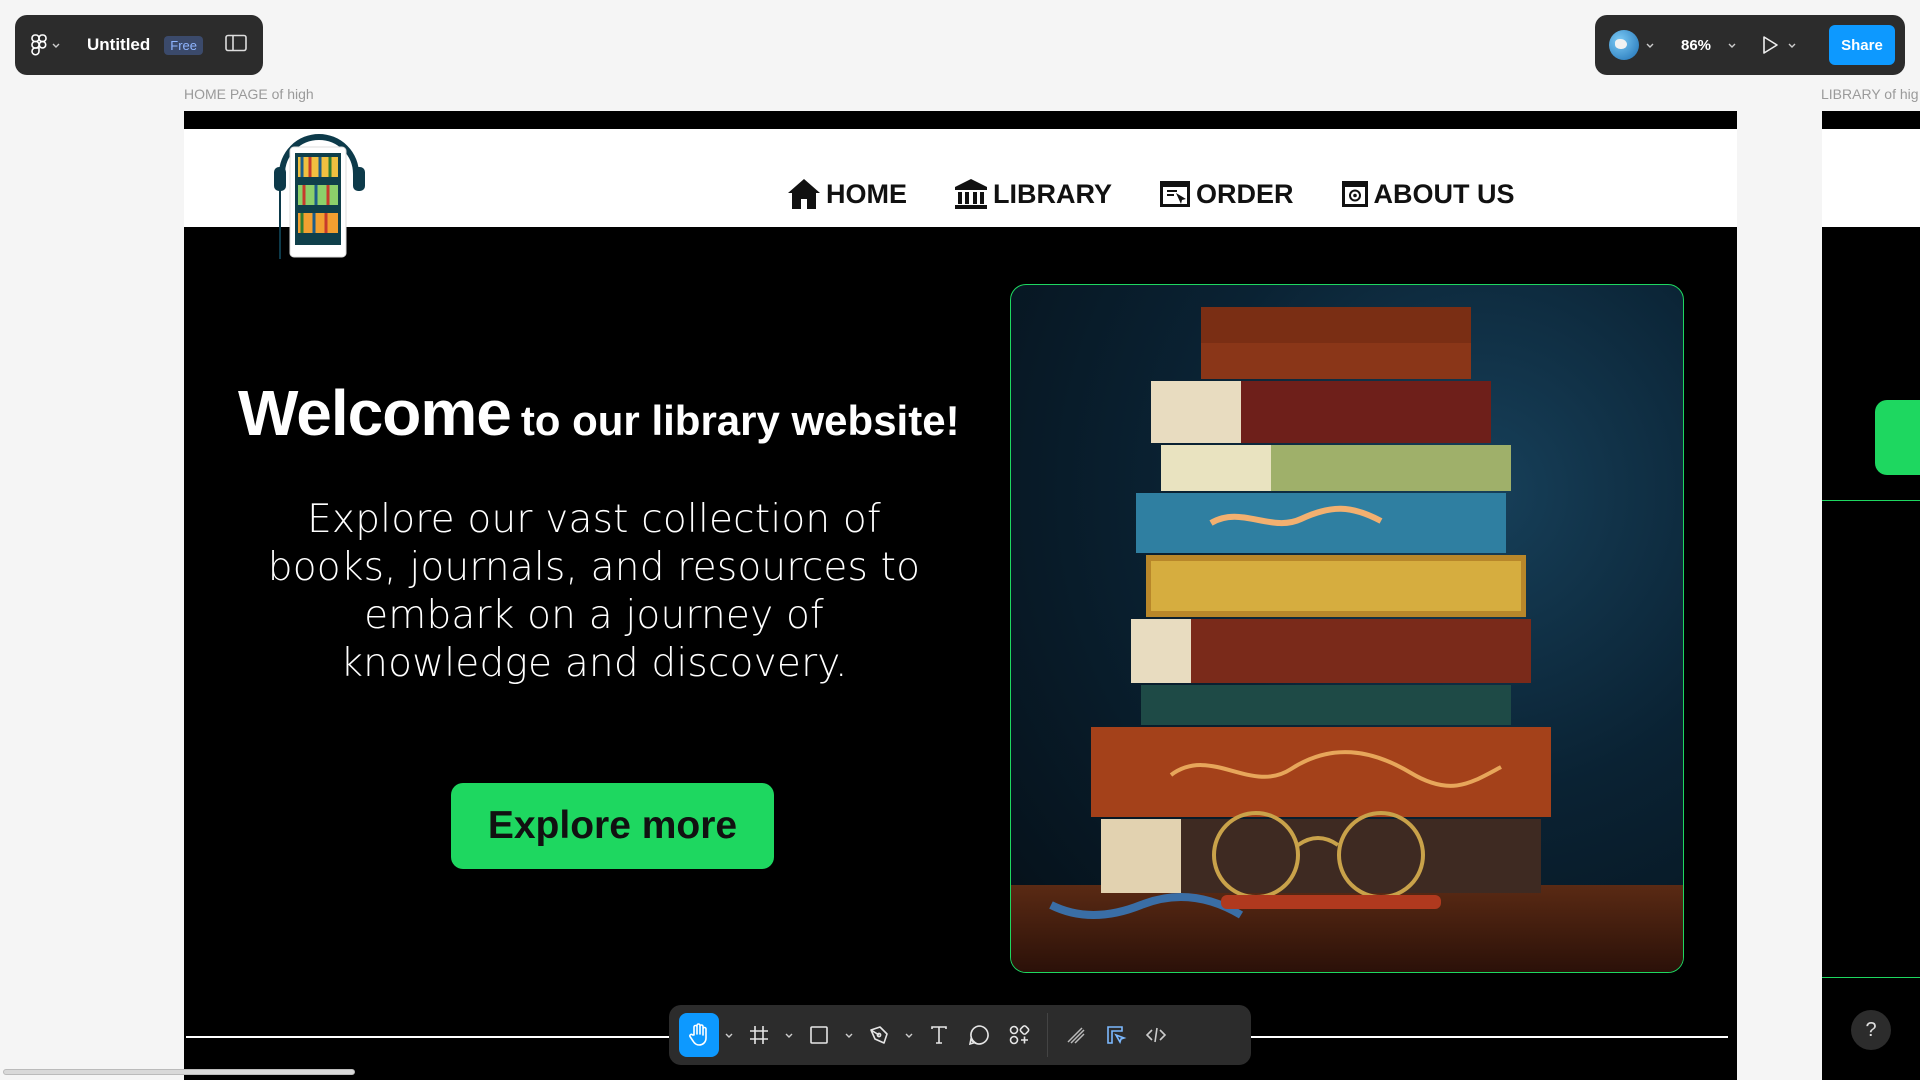 This screenshot has height=1080, width=1920. What do you see at coordinates (184, 45) in the screenshot?
I see `plan-badge: Free` at bounding box center [184, 45].